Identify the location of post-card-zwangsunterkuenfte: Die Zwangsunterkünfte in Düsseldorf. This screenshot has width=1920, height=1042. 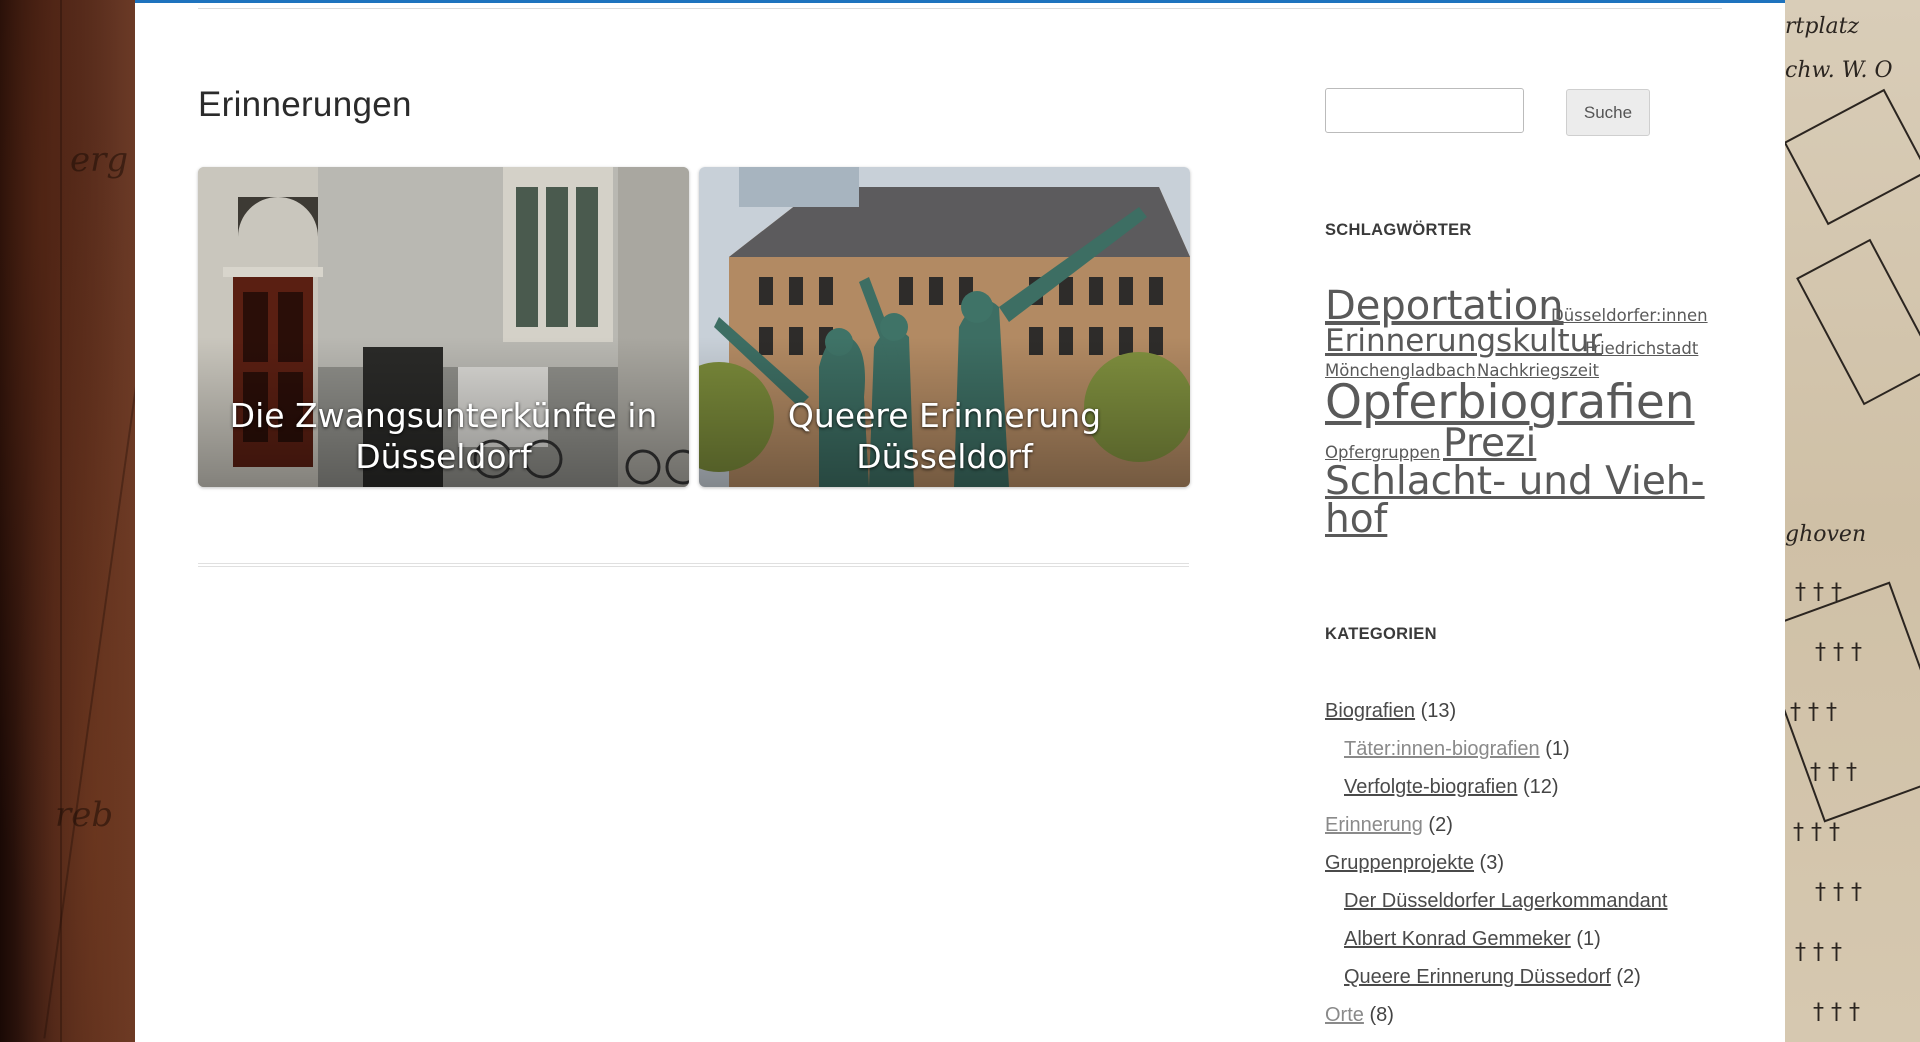
(443, 327).